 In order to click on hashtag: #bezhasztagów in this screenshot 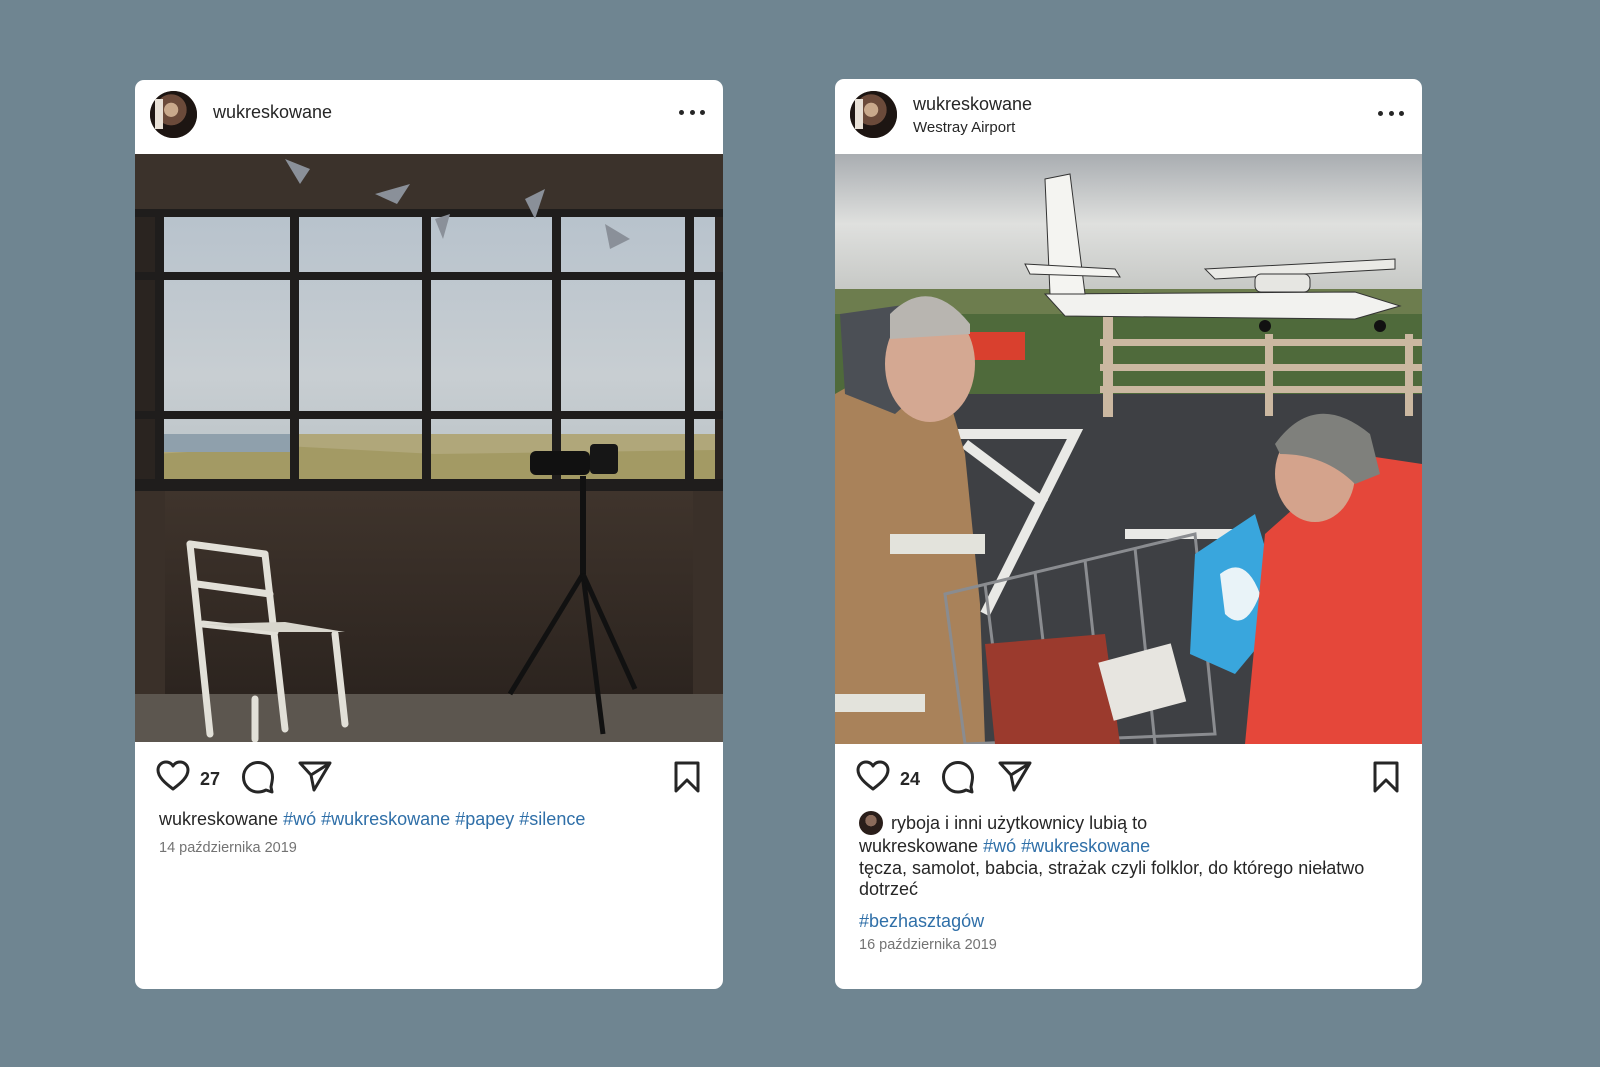, I will do `click(921, 921)`.